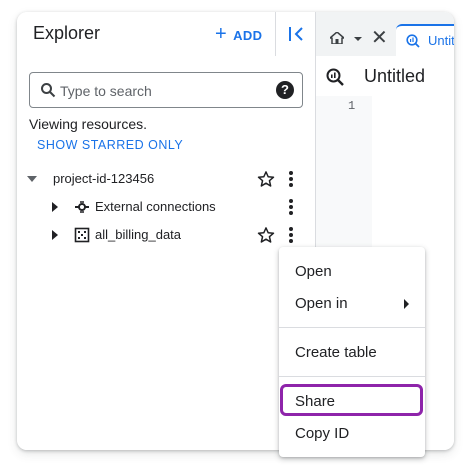 The image size is (469, 472). What do you see at coordinates (48, 90) in the screenshot?
I see `search-icon` at bounding box center [48, 90].